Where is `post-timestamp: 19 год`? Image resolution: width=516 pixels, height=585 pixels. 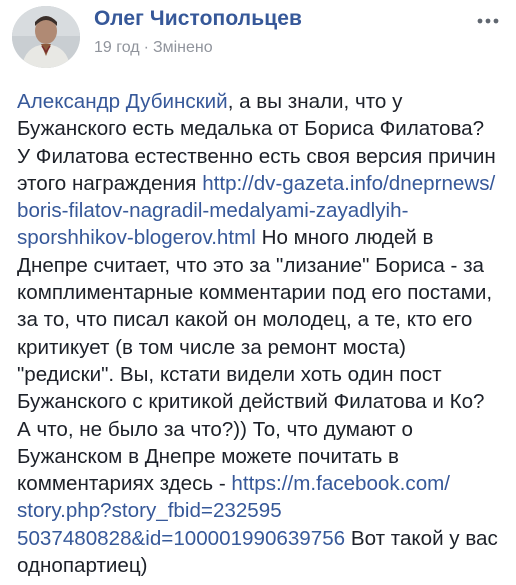
post-timestamp: 19 год is located at coordinates (117, 47).